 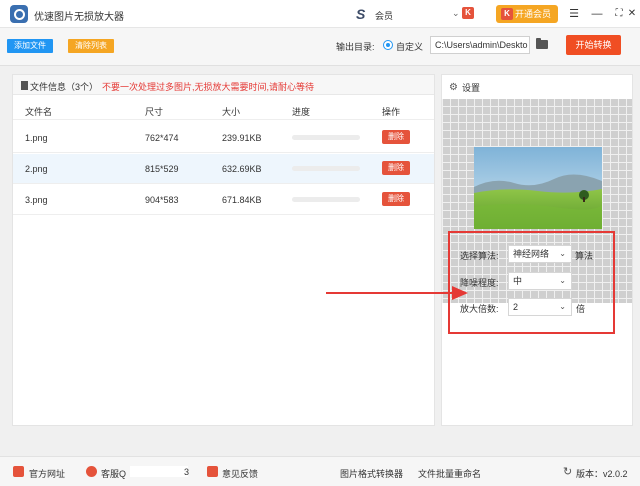 What do you see at coordinates (391, 112) in the screenshot?
I see `column-header-action: 操作` at bounding box center [391, 112].